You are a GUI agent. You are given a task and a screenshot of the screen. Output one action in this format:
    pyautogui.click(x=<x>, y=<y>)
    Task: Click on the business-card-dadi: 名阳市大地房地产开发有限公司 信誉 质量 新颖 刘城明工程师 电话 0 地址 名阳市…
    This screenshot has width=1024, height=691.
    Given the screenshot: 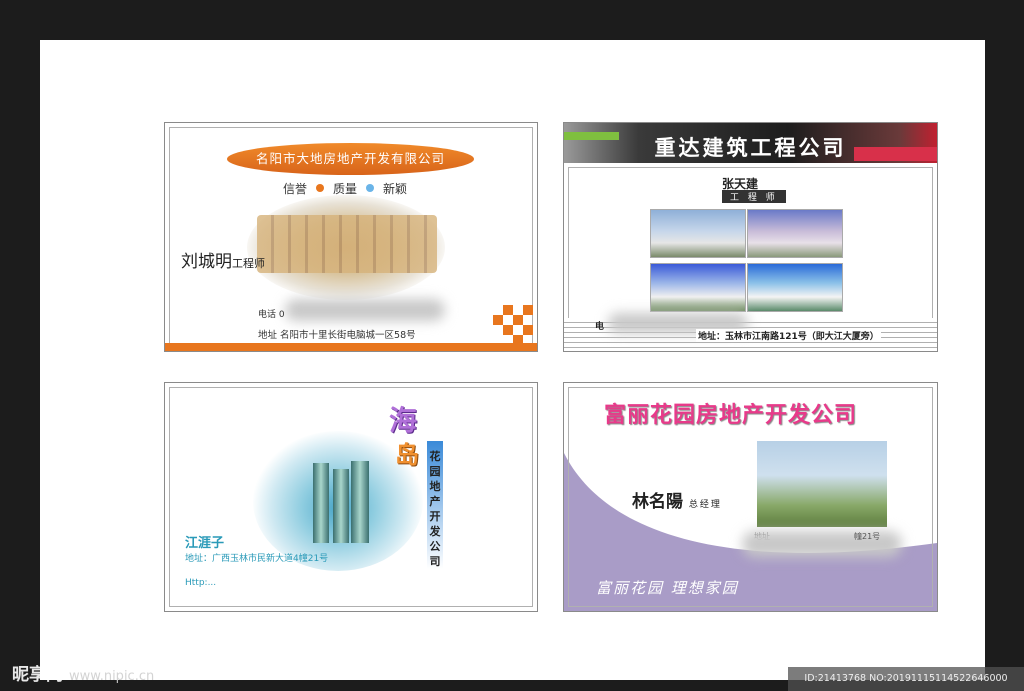 What is the action you would take?
    pyautogui.click(x=351, y=237)
    